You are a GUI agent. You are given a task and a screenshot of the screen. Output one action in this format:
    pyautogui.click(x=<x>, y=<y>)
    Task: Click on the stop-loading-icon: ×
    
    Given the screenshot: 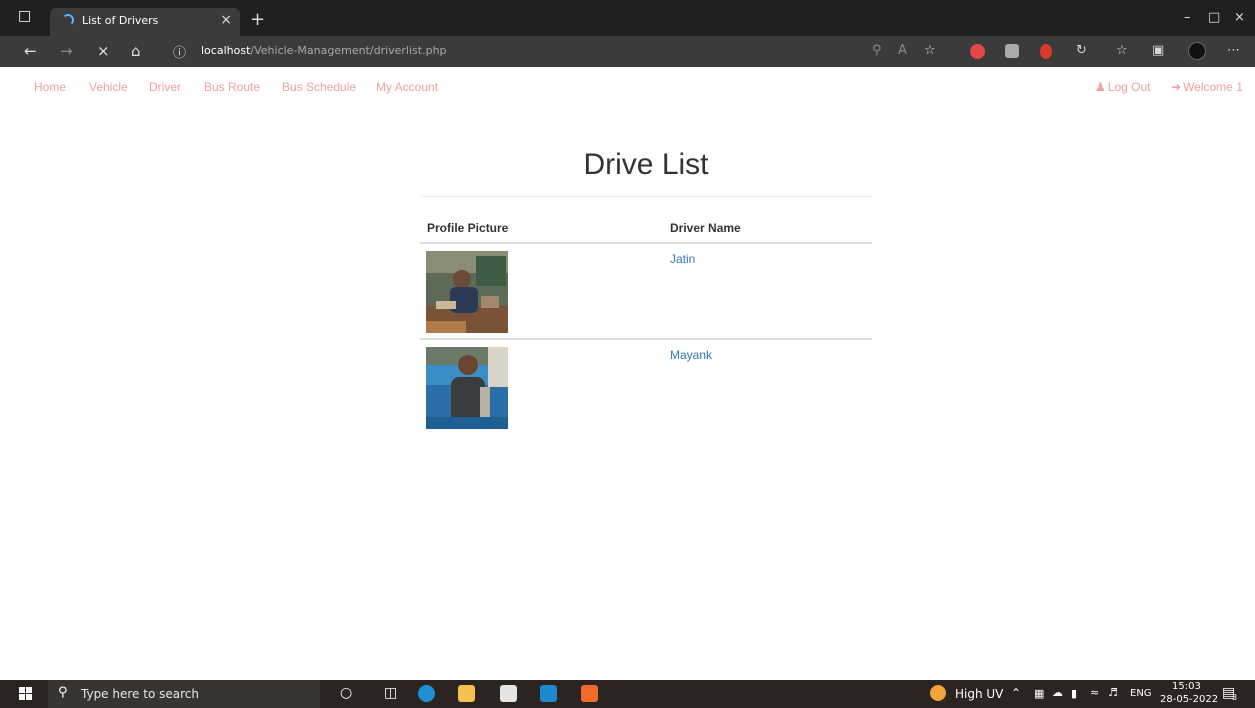 What is the action you would take?
    pyautogui.click(x=103, y=51)
    